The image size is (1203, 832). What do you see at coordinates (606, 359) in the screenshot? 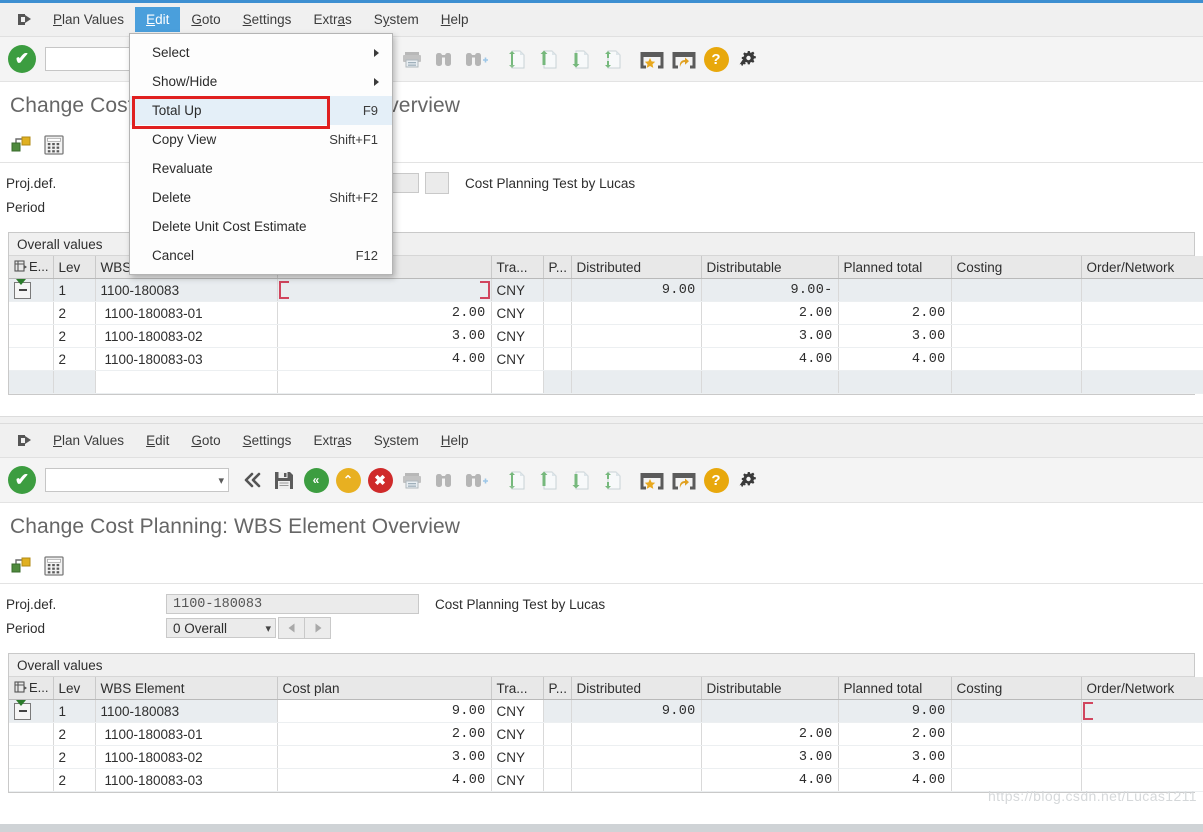
I see `table-row: 2 1100-180083-03 4.00 CNY 4.00 4.00` at bounding box center [606, 359].